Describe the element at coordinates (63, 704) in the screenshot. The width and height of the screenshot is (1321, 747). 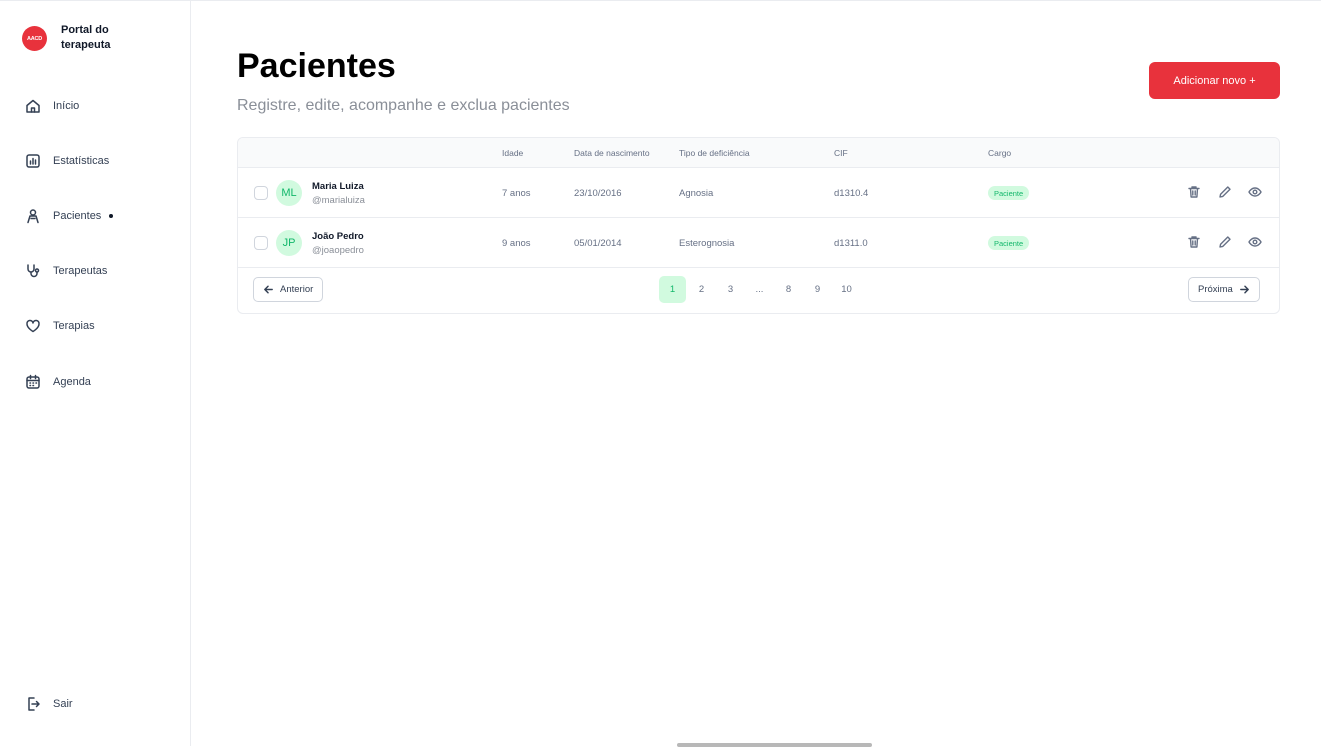
I see `sidebar-item-label: Sair` at that location.